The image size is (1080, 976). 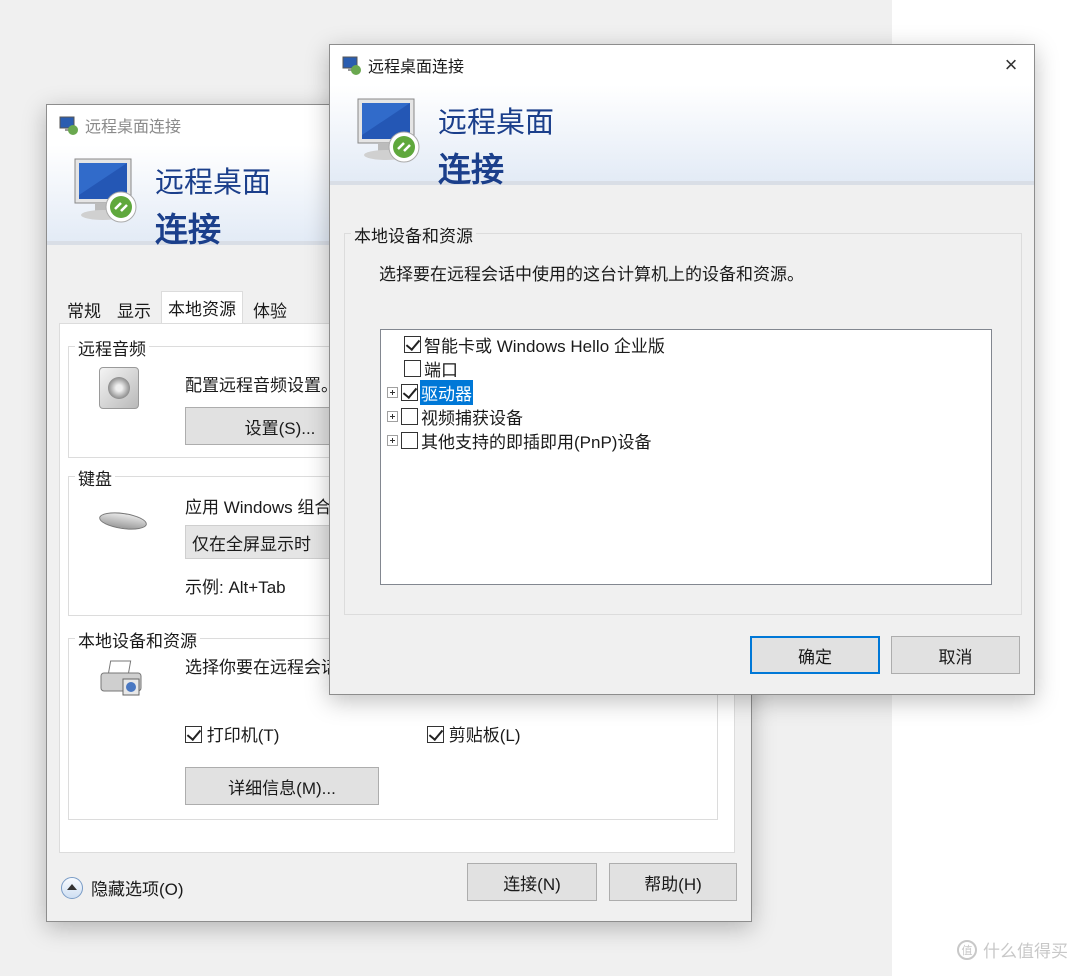 What do you see at coordinates (251, 544) in the screenshot?
I see `keyboard-dropdown-value: 仅在全屏显示时` at bounding box center [251, 544].